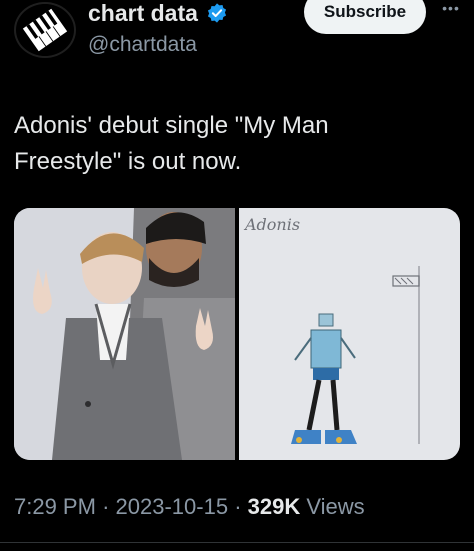  Describe the element at coordinates (237, 542) in the screenshot. I see `divider` at that location.